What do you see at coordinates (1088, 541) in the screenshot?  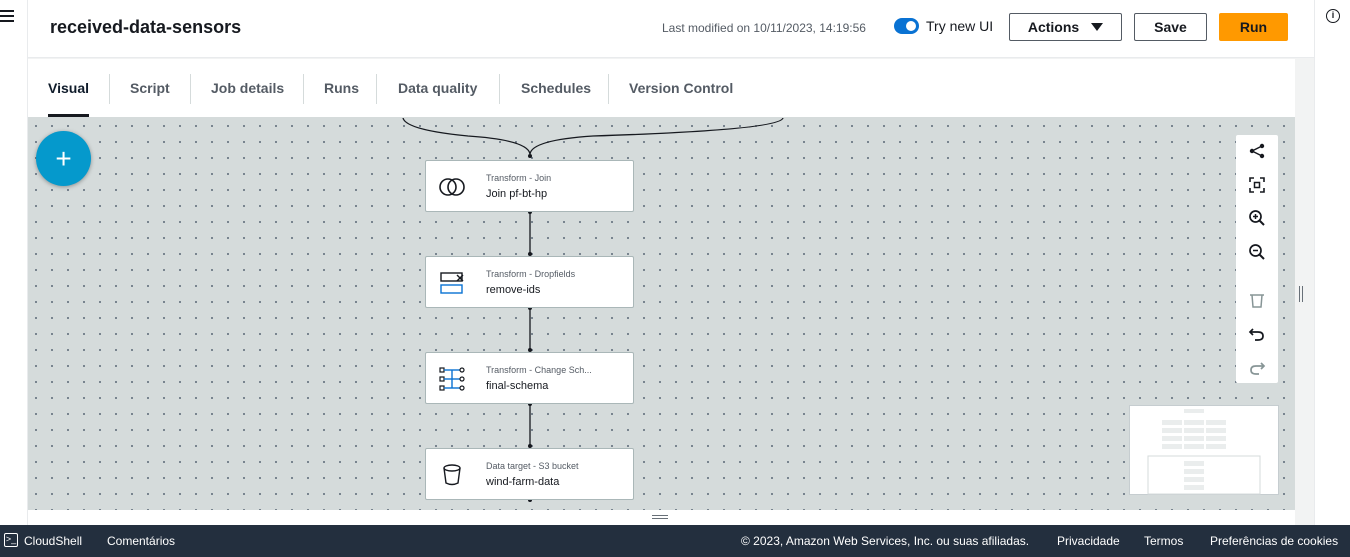 I see `privacy-link: Privacidade` at bounding box center [1088, 541].